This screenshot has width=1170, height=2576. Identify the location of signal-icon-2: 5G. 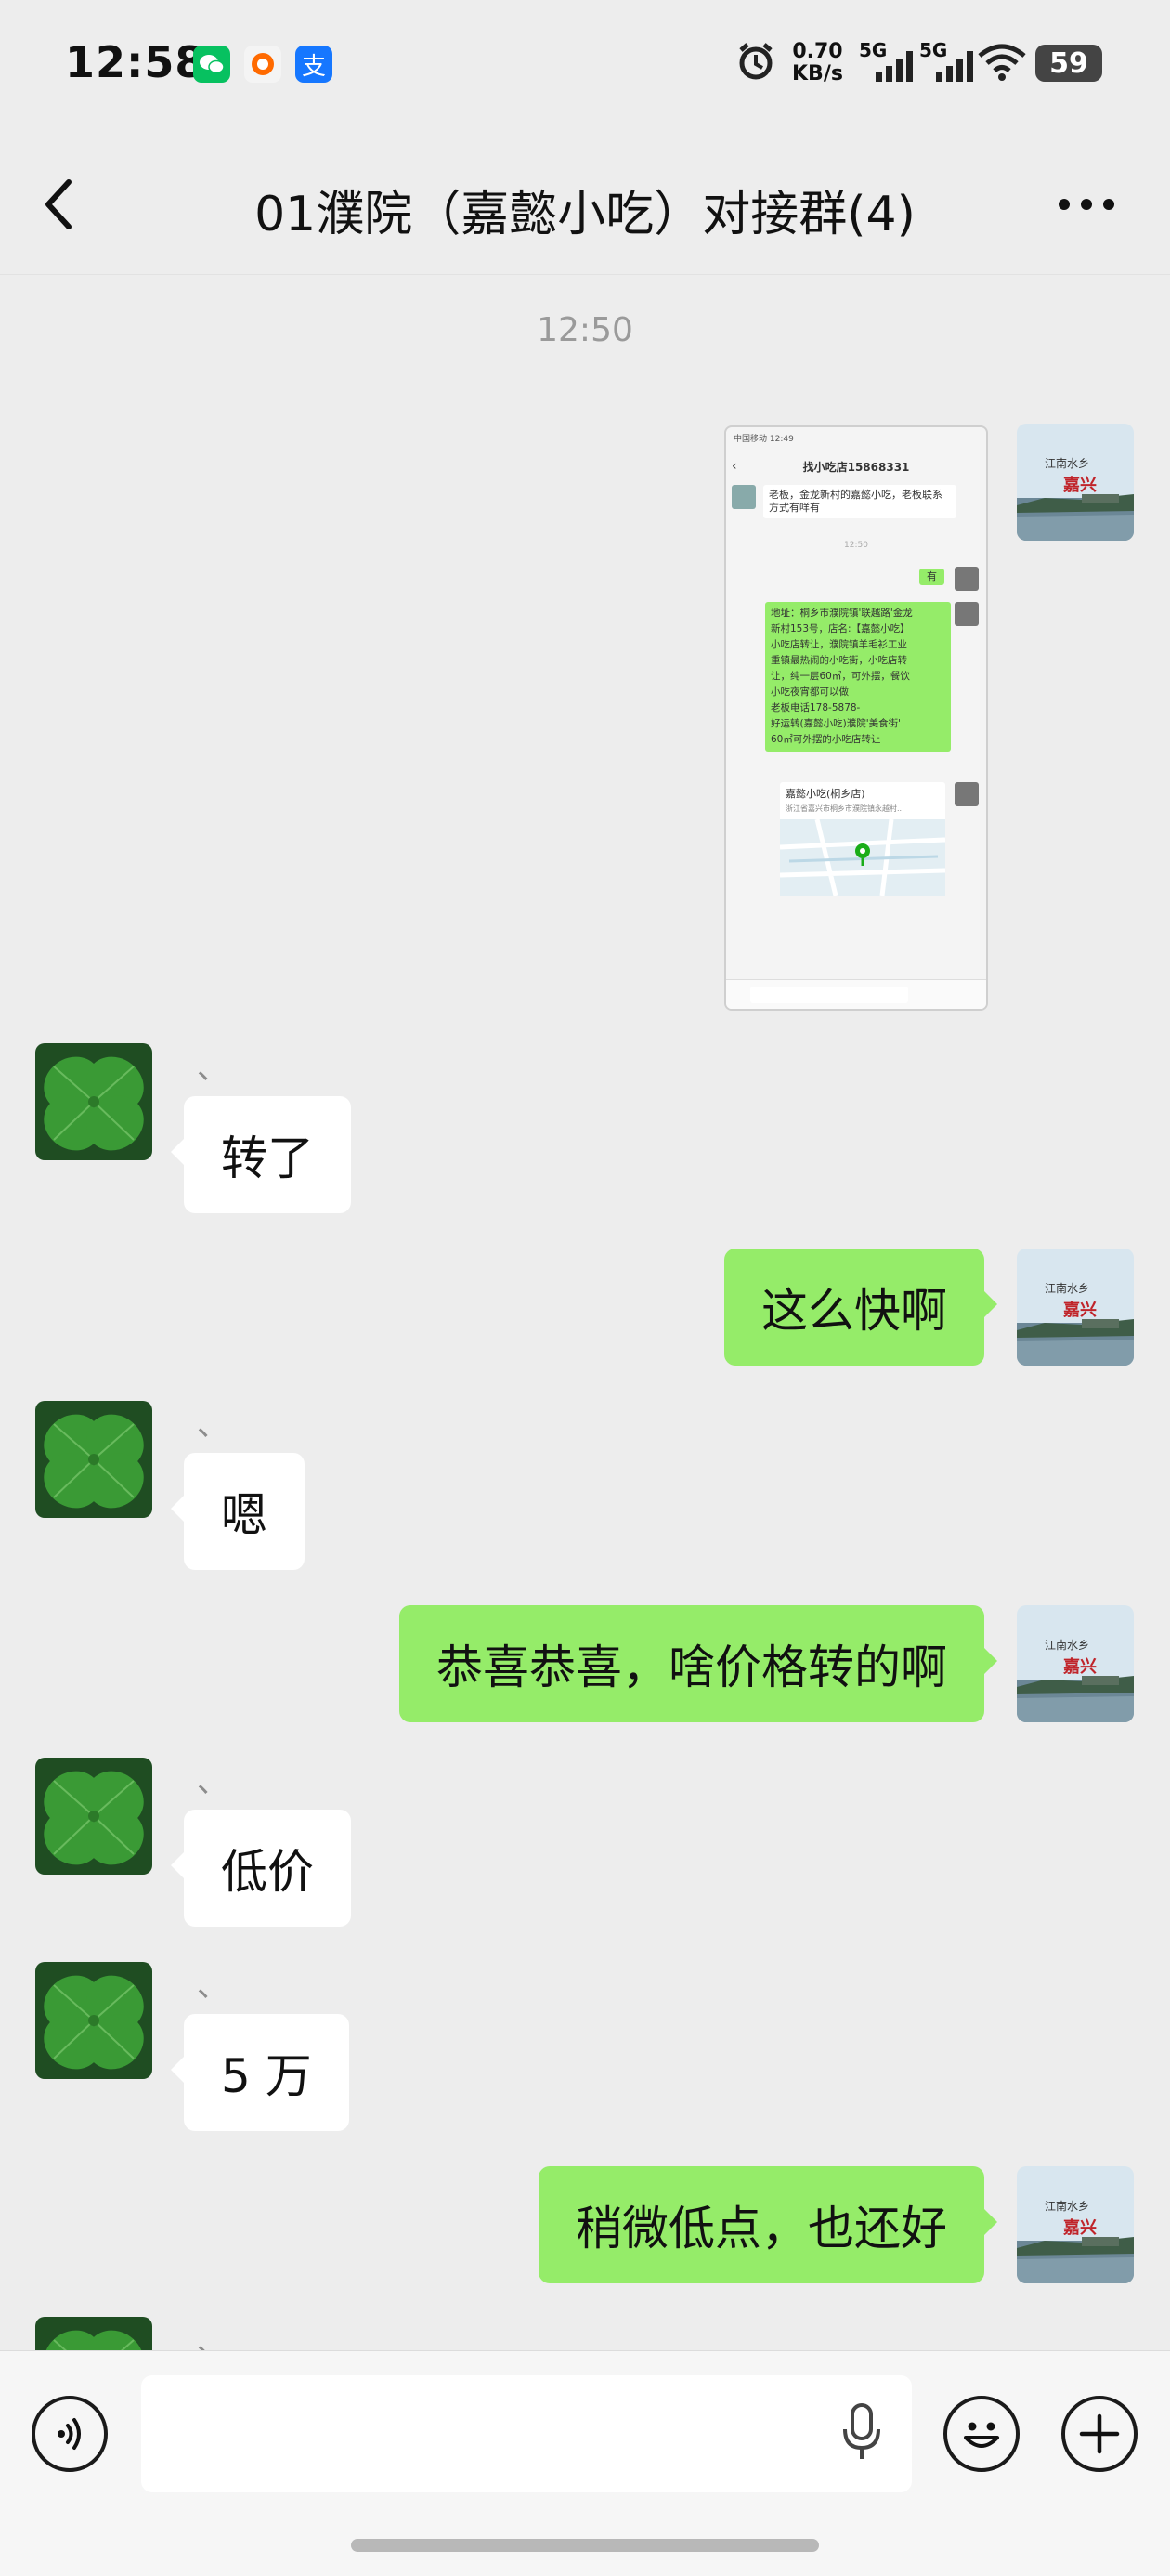
(947, 62).